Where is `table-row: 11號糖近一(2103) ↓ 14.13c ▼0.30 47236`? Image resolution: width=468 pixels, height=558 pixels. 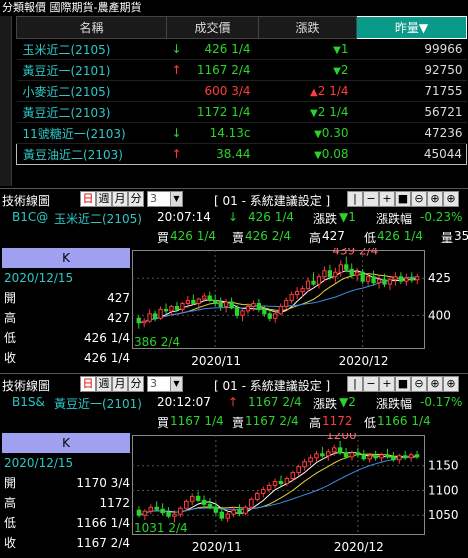
table-row: 11號糖近一(2103) ↓ 14.13c ▼0.30 47236 is located at coordinates (241, 133).